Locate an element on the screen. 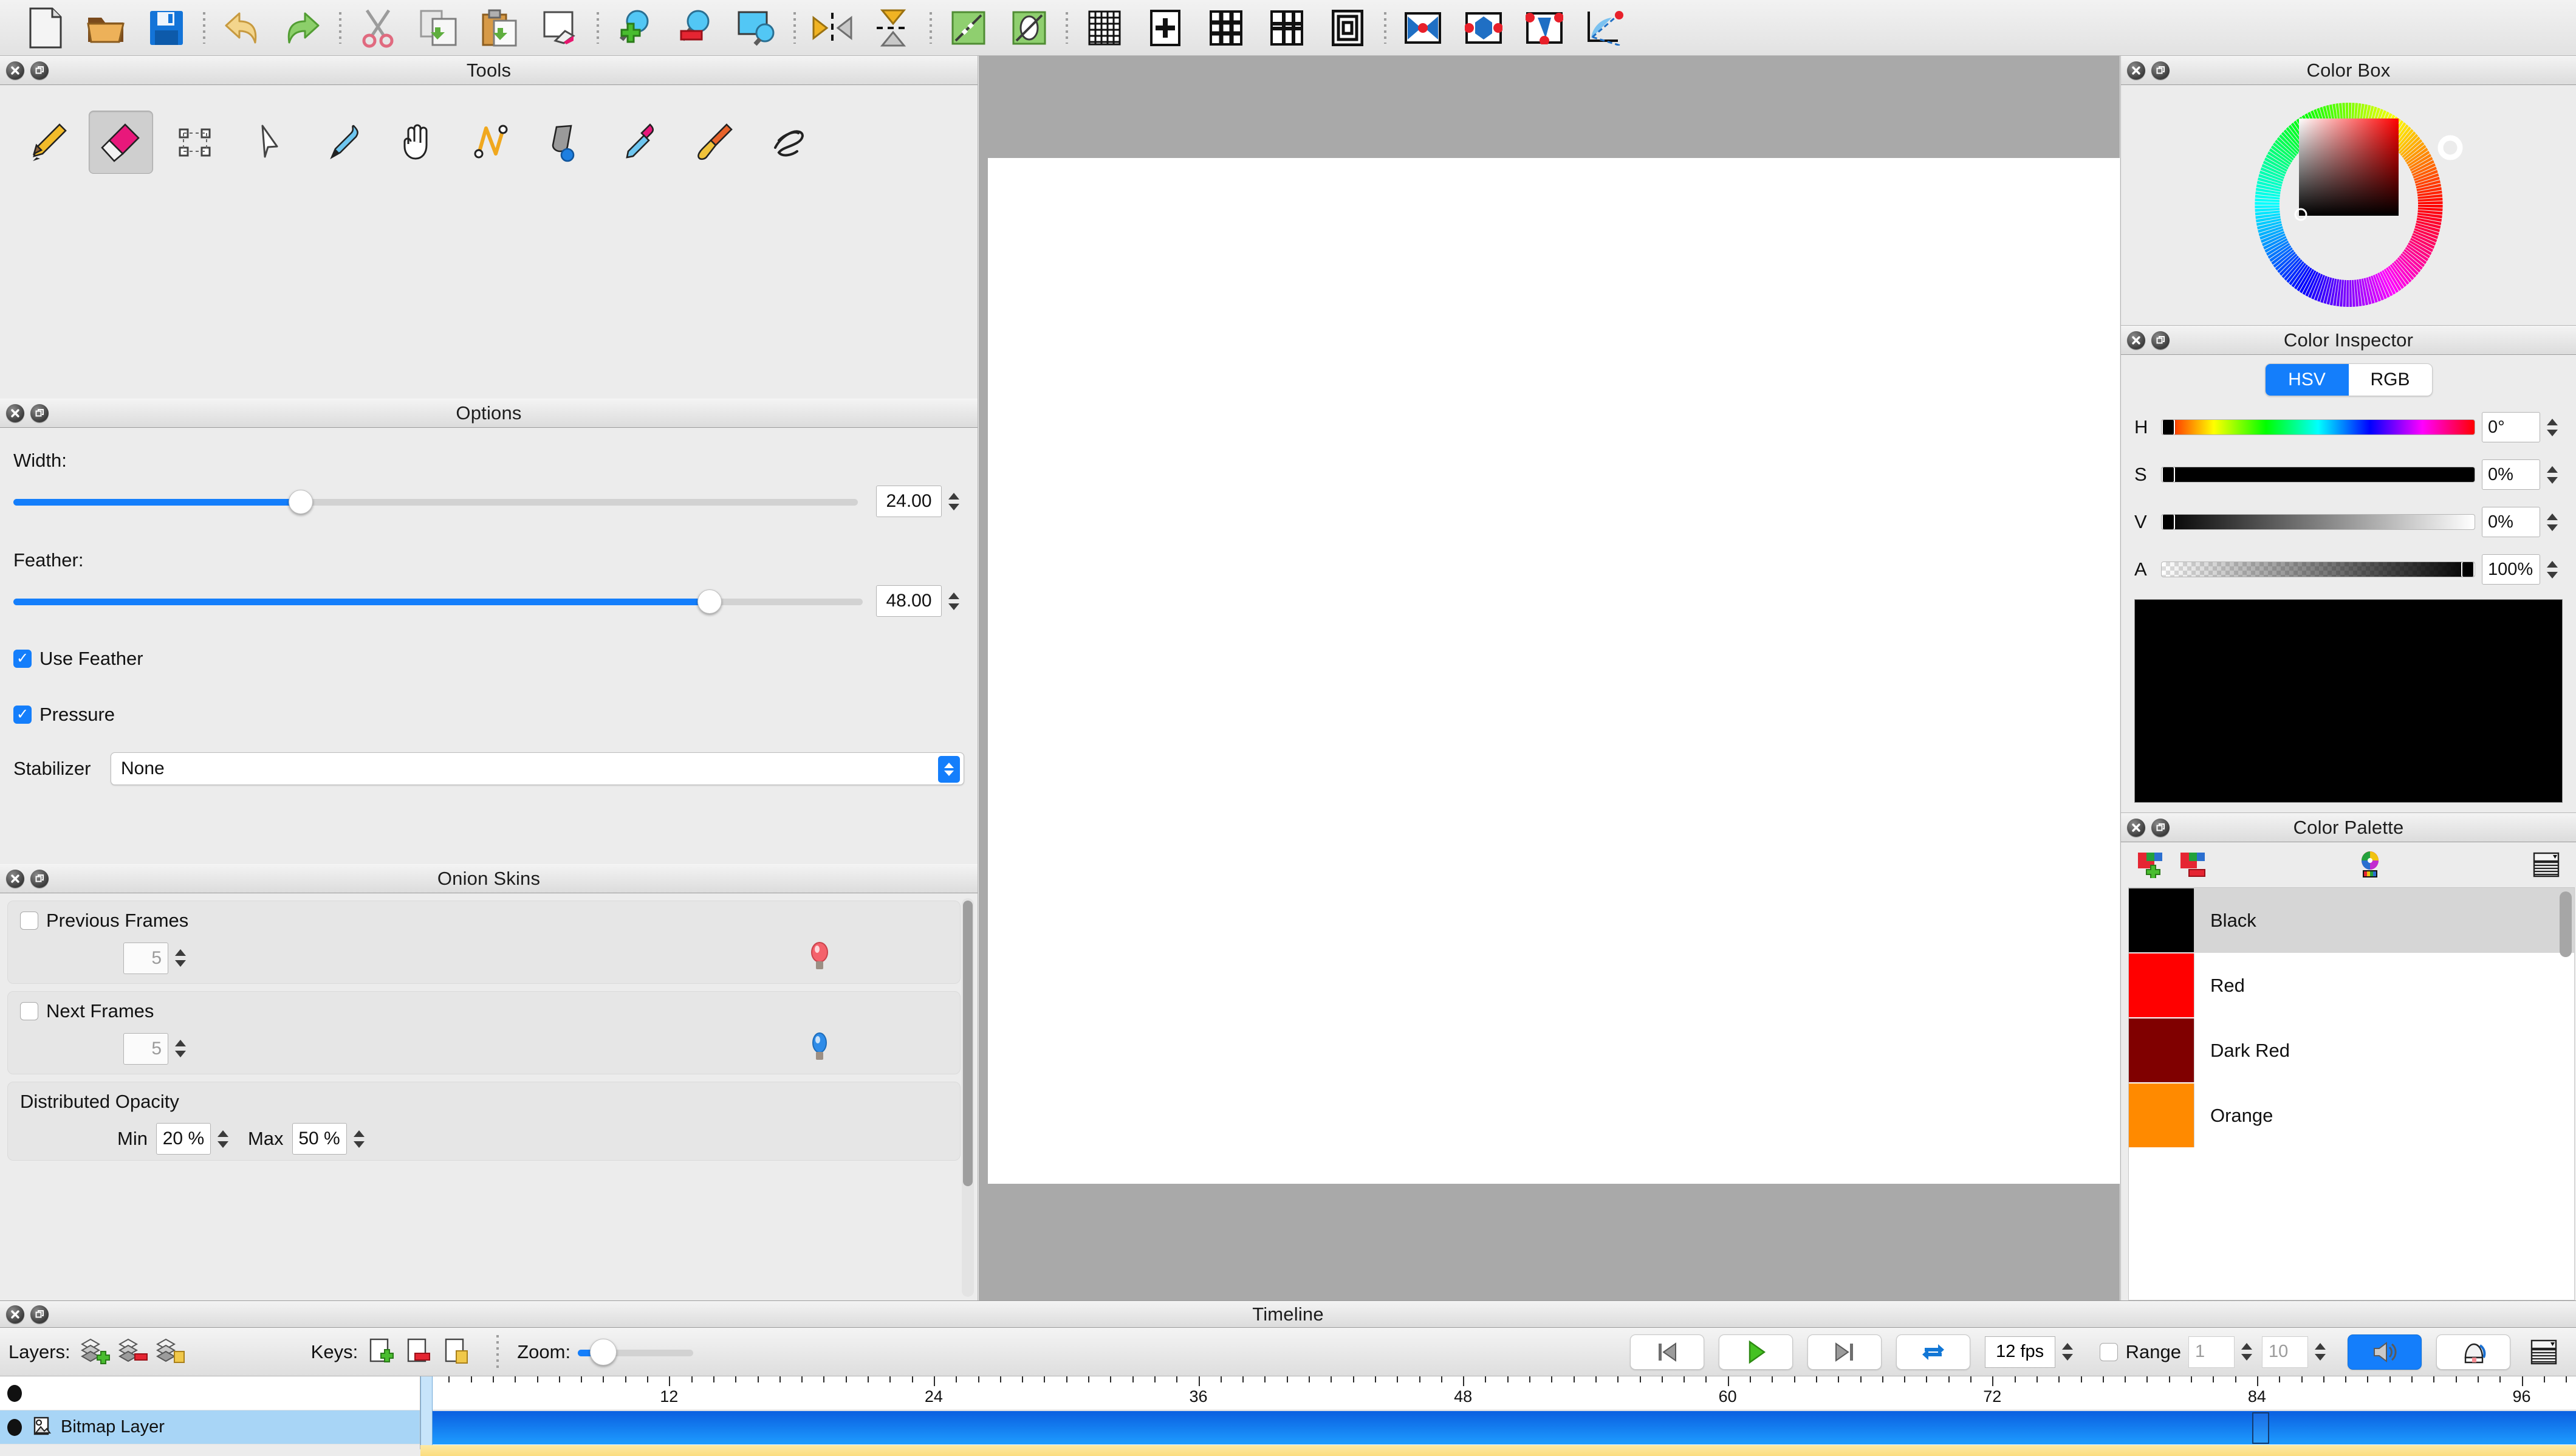 This screenshot has height=1456, width=2576. saturation-stepper is located at coordinates (2552, 474).